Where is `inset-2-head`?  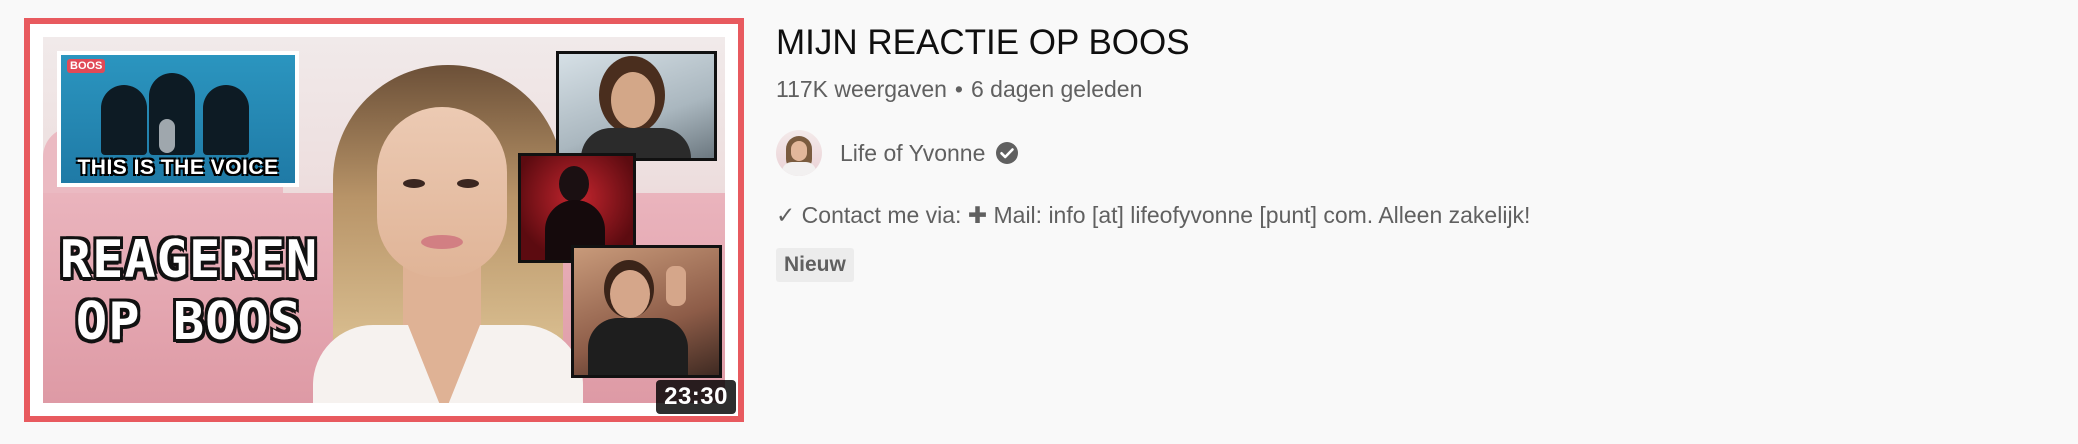 inset-2-head is located at coordinates (574, 184).